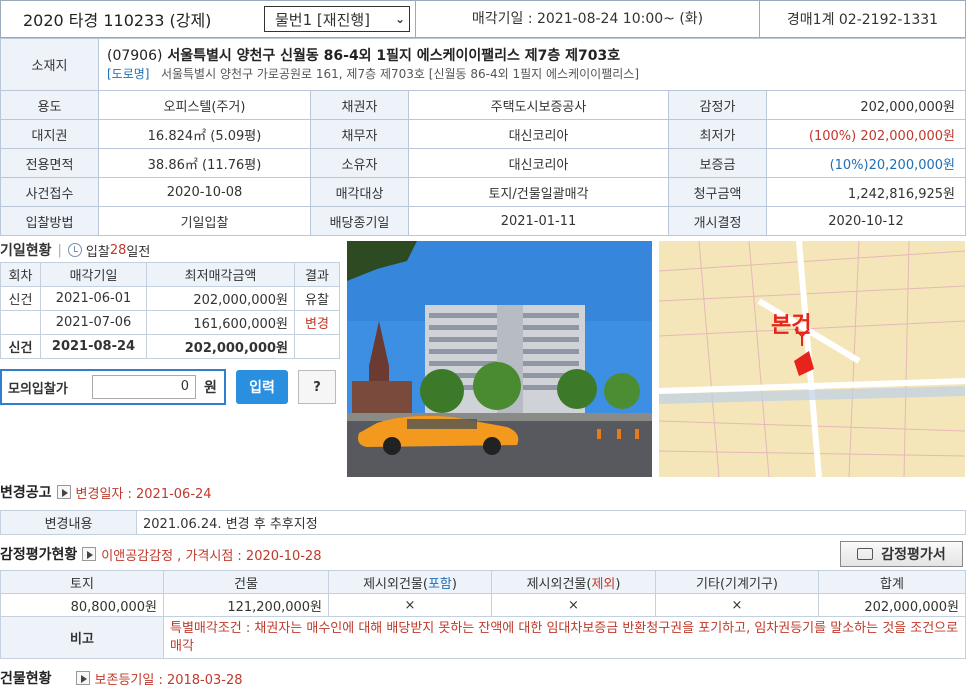  Describe the element at coordinates (866, 221) in the screenshot. I see `info-value: 2020-10-12` at that location.